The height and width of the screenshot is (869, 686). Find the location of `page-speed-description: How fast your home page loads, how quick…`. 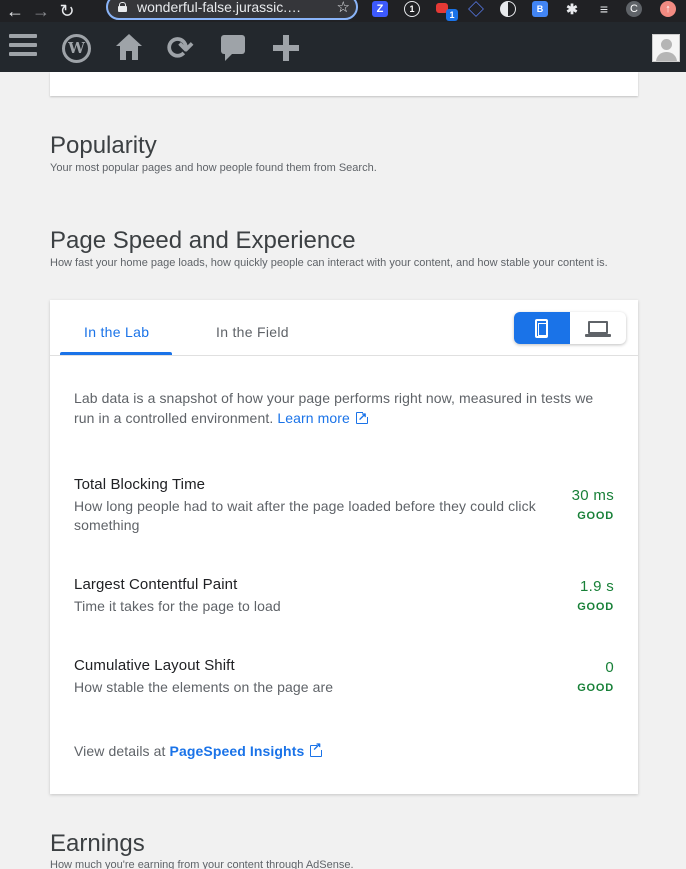

page-speed-description: How fast your home page loads, how quick… is located at coordinates (329, 263).